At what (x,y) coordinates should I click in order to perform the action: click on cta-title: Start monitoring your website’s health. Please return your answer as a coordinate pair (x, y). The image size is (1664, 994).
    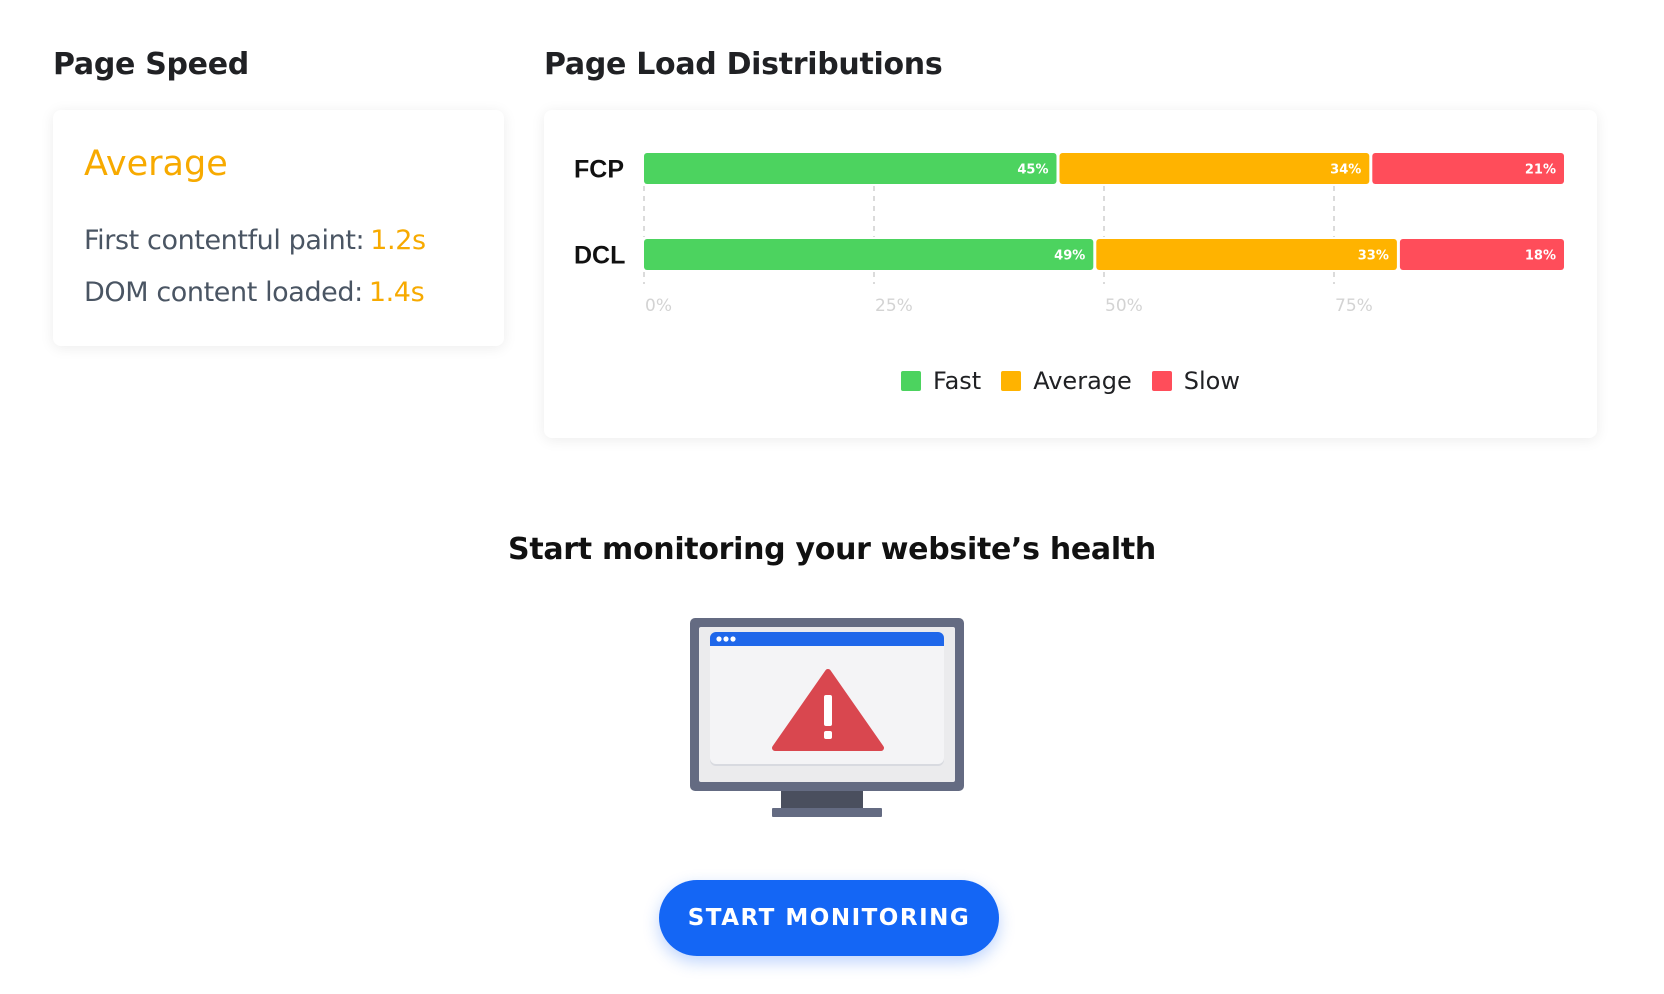
    Looking at the image, I should click on (832, 549).